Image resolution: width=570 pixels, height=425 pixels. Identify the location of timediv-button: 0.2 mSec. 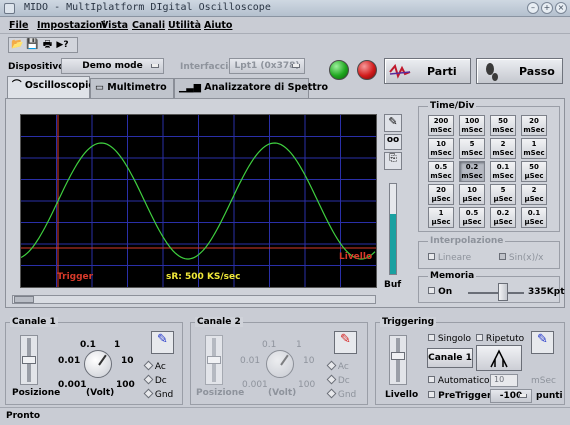
(472, 171).